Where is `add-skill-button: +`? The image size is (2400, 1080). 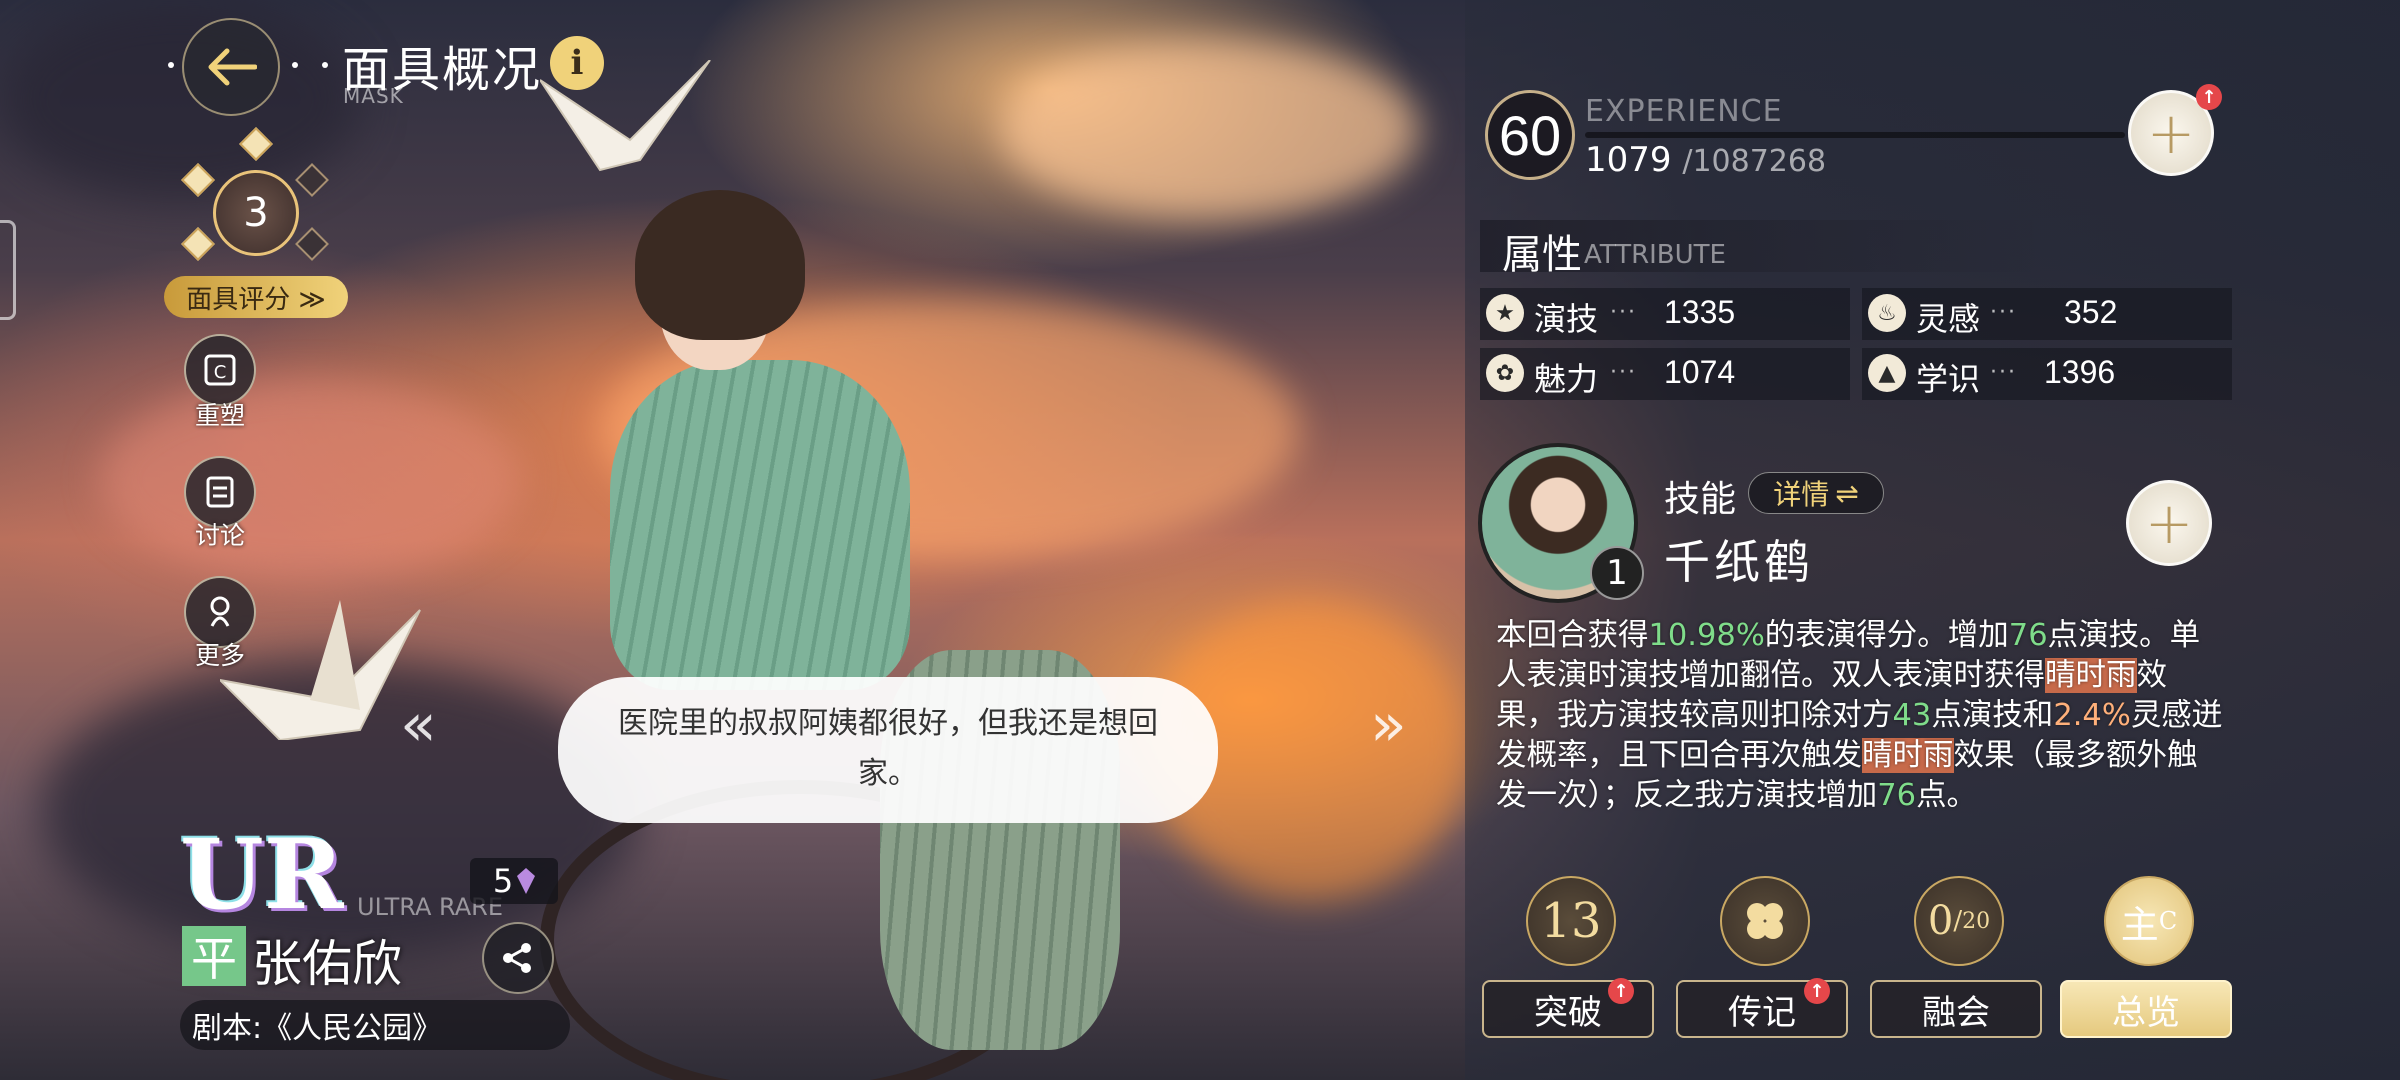
add-skill-button: + is located at coordinates (2169, 523).